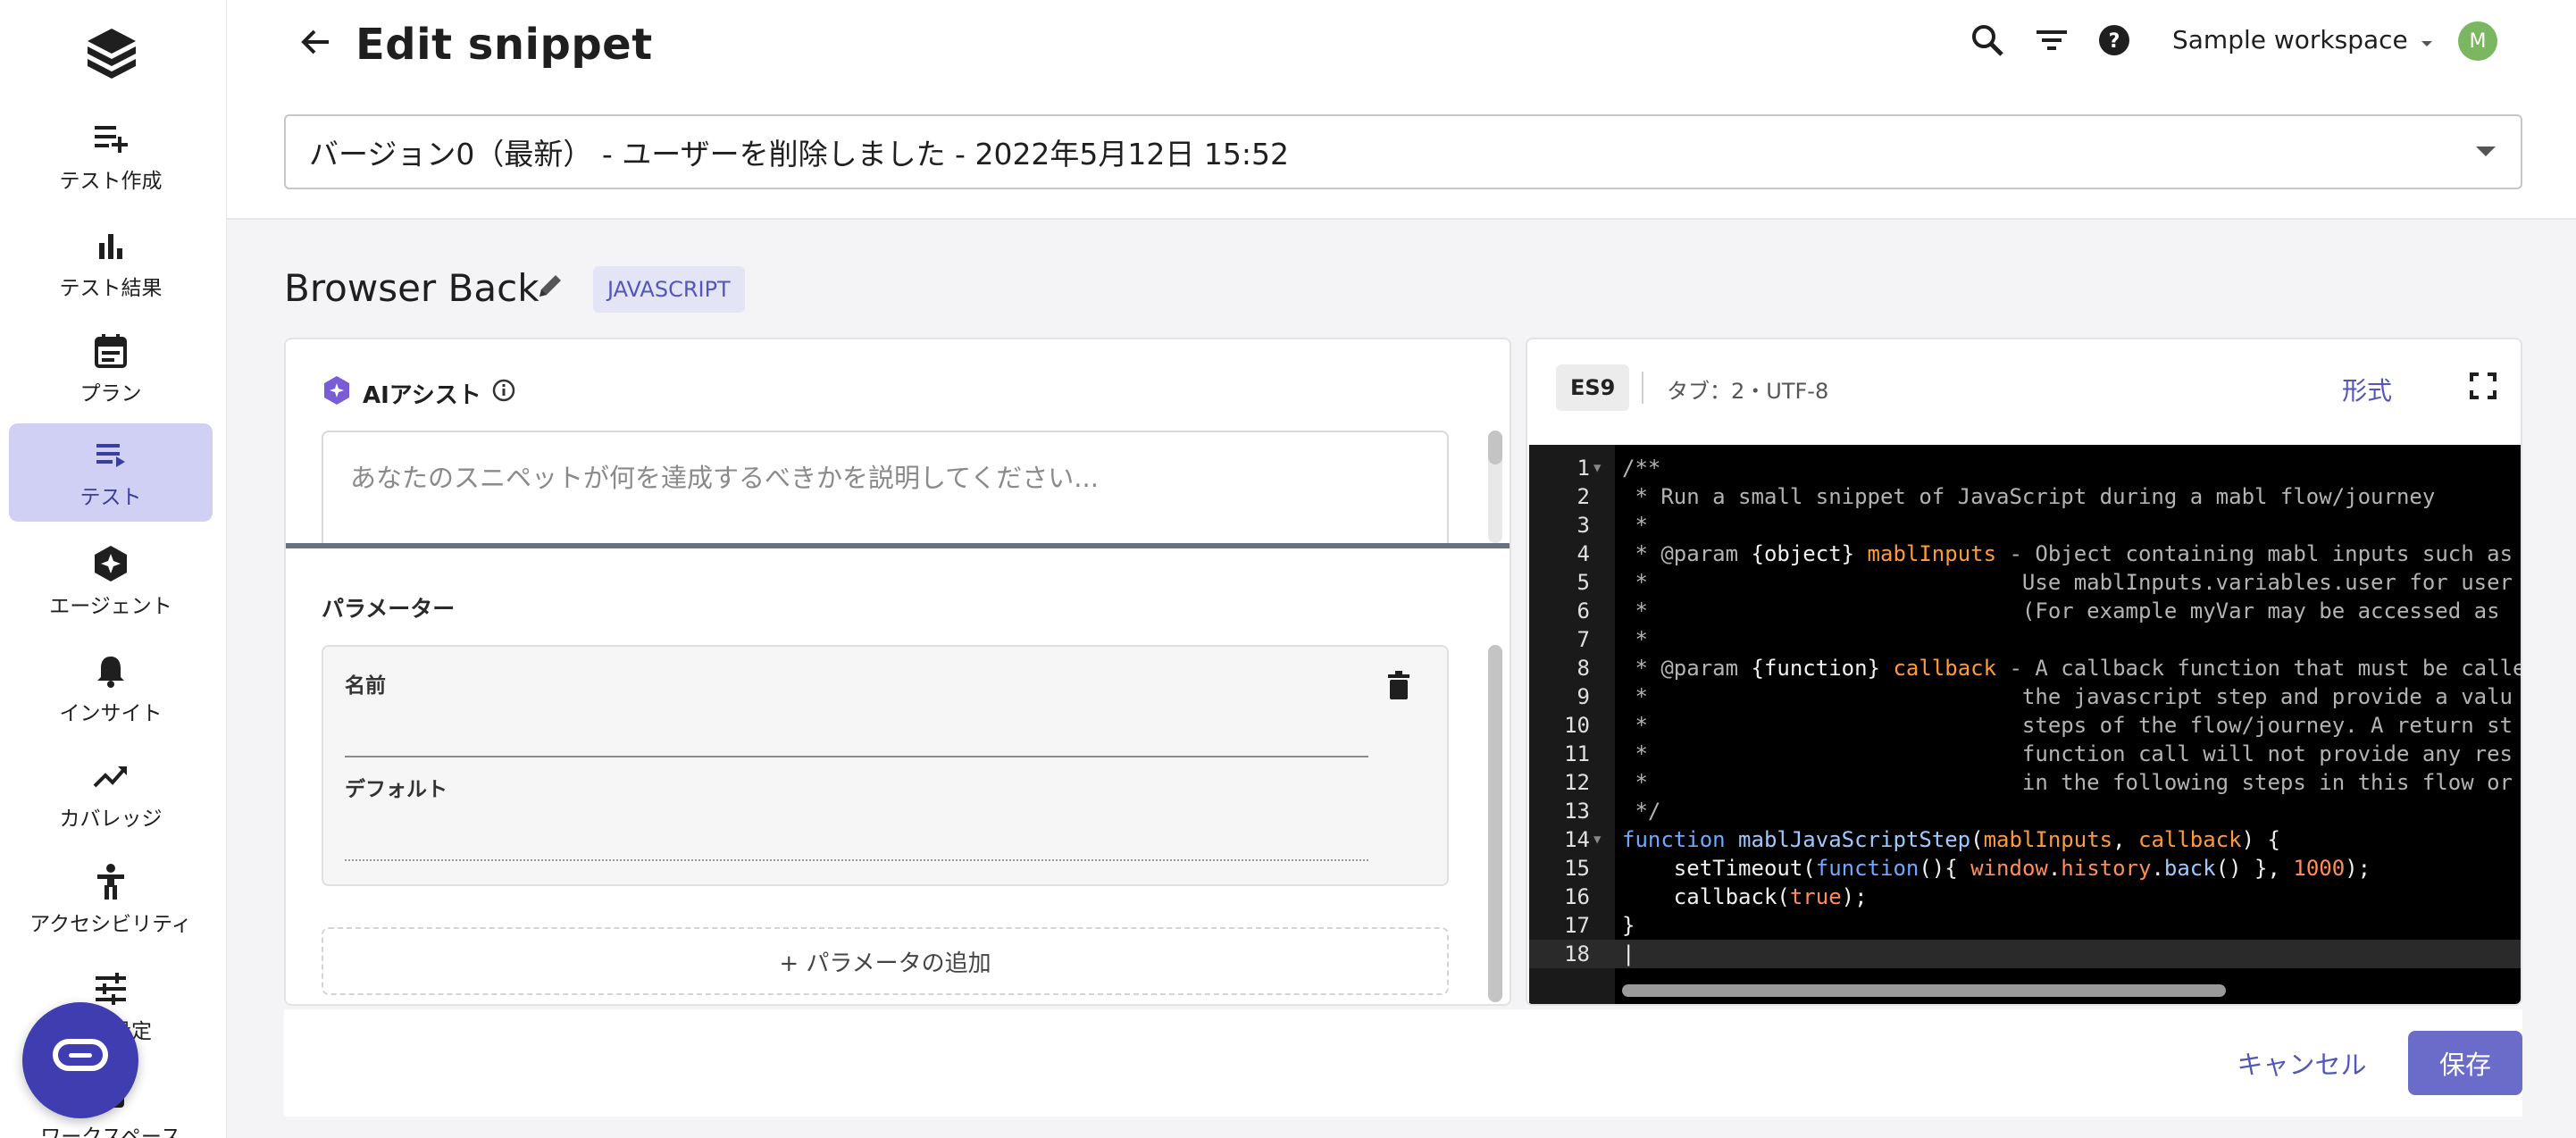  Describe the element at coordinates (1584, 610) in the screenshot. I see `line-number: 6` at that location.